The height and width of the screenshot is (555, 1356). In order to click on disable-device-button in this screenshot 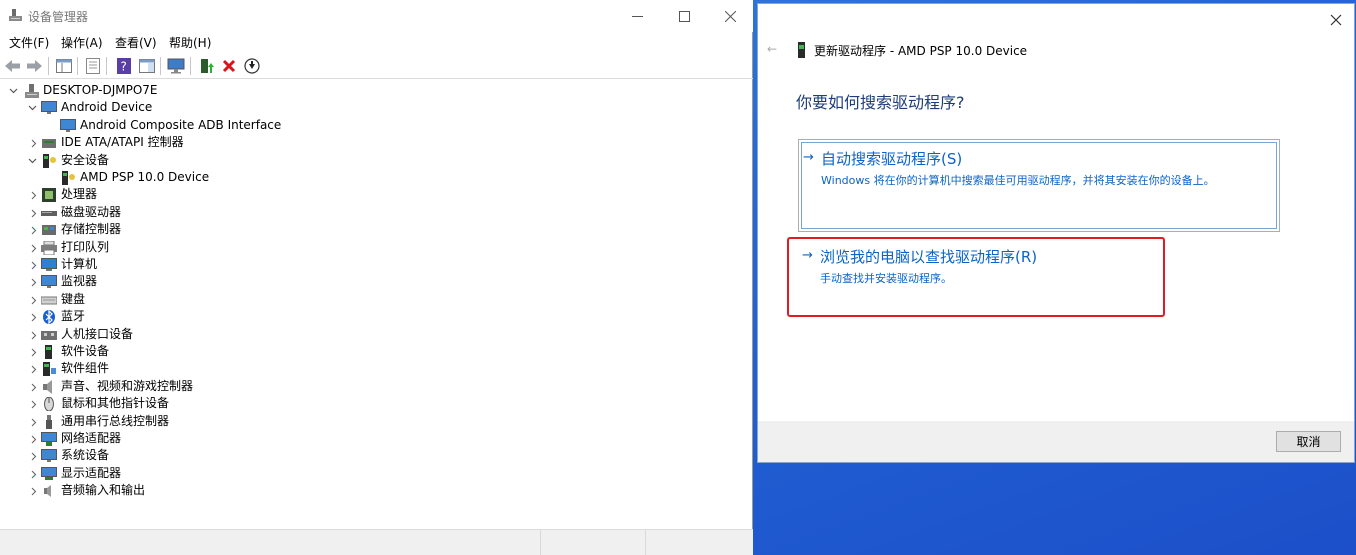, I will do `click(252, 66)`.